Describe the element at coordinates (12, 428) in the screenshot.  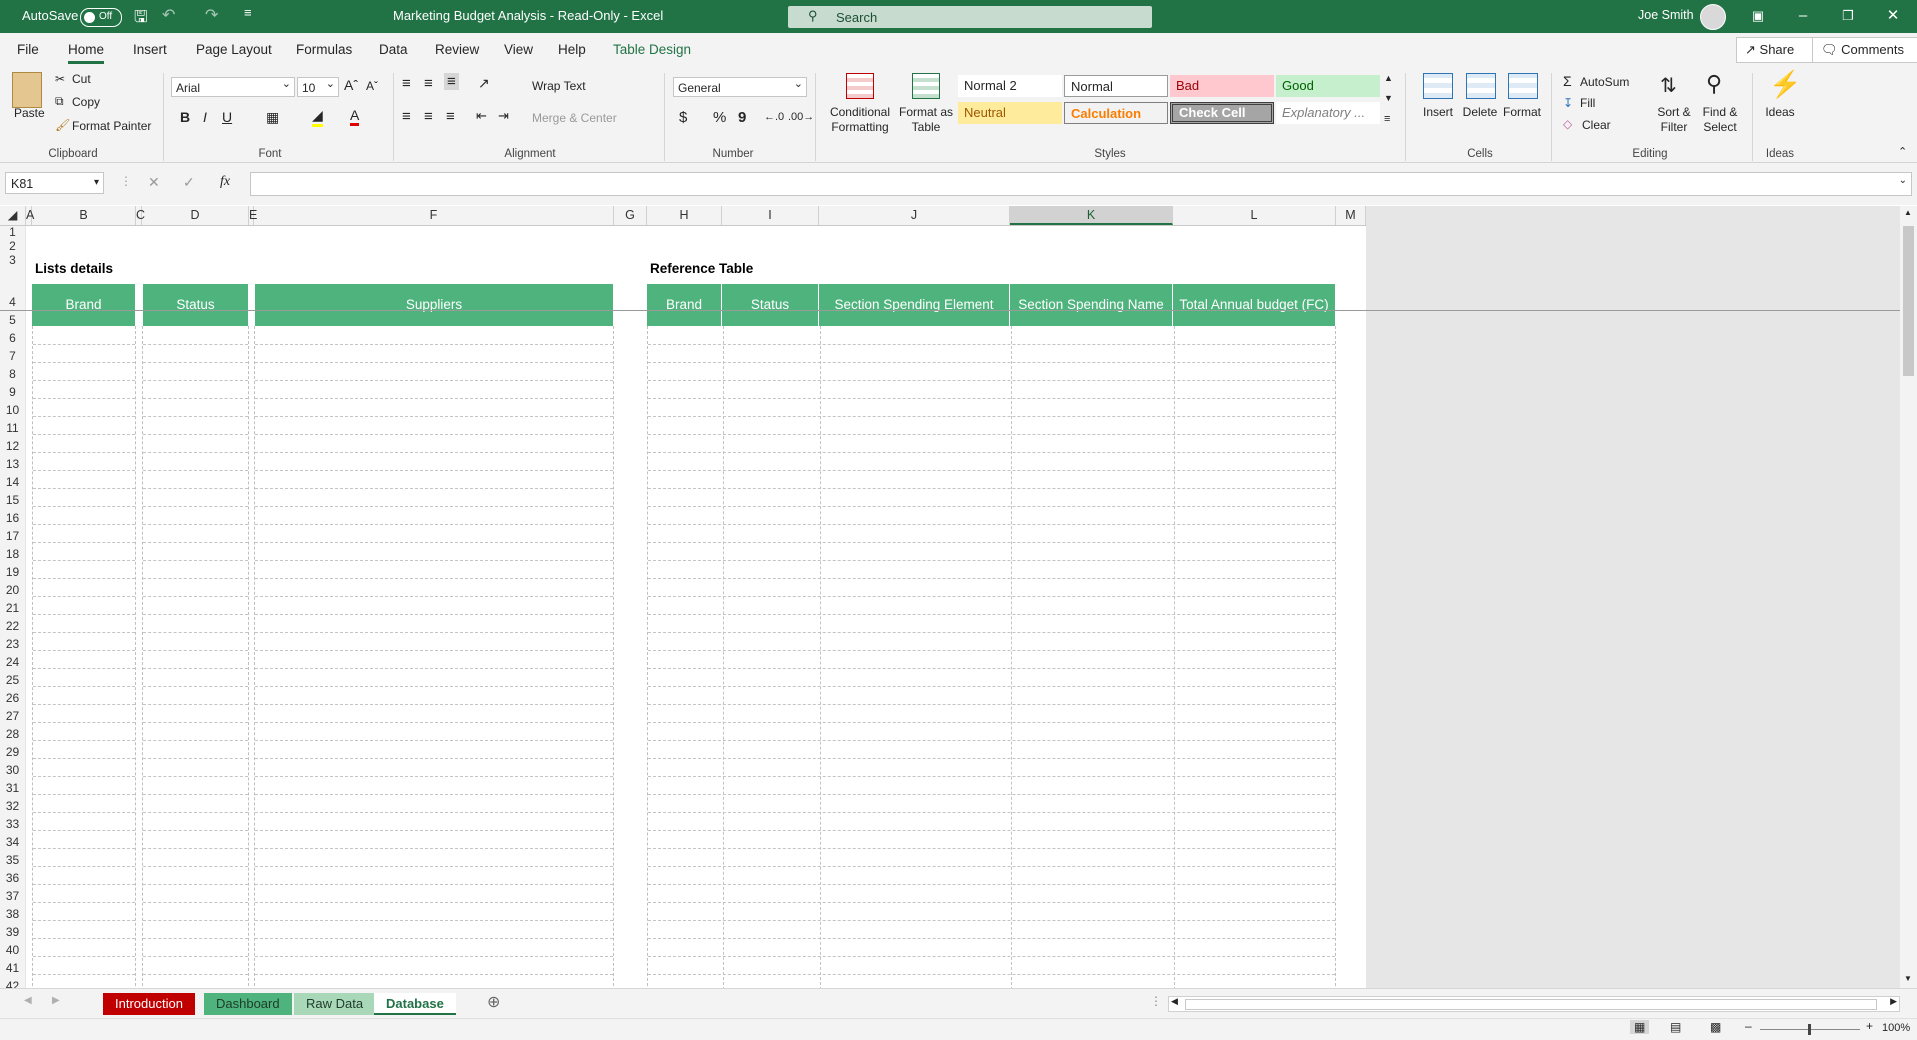
I see `row-header: 11` at that location.